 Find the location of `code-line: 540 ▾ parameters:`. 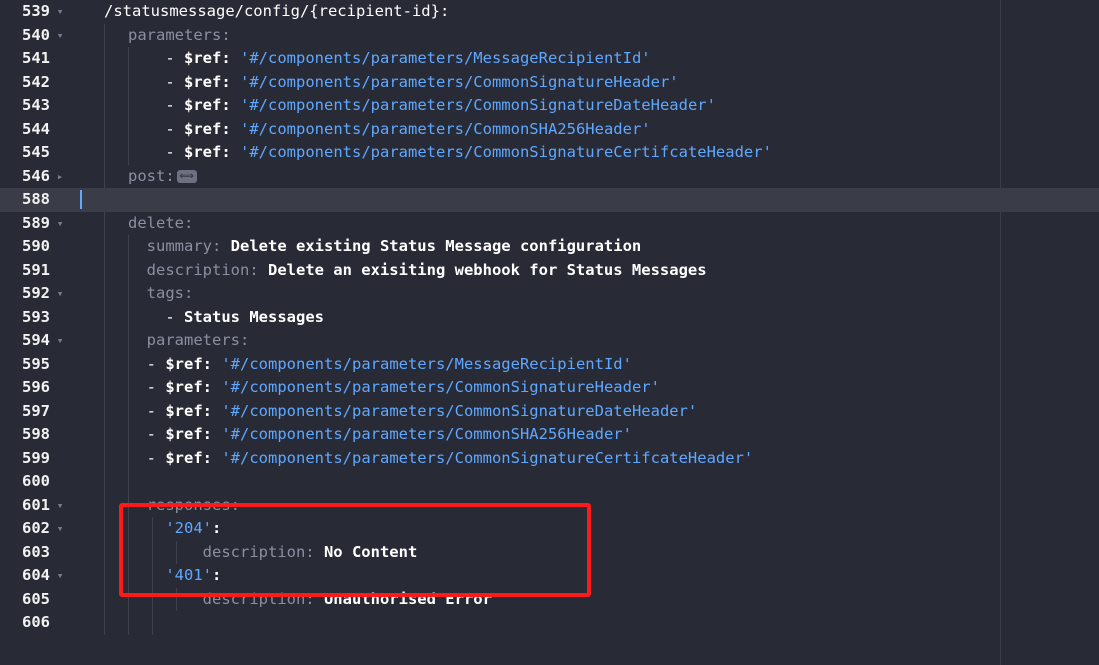

code-line: 540 ▾ parameters: is located at coordinates (549, 35).